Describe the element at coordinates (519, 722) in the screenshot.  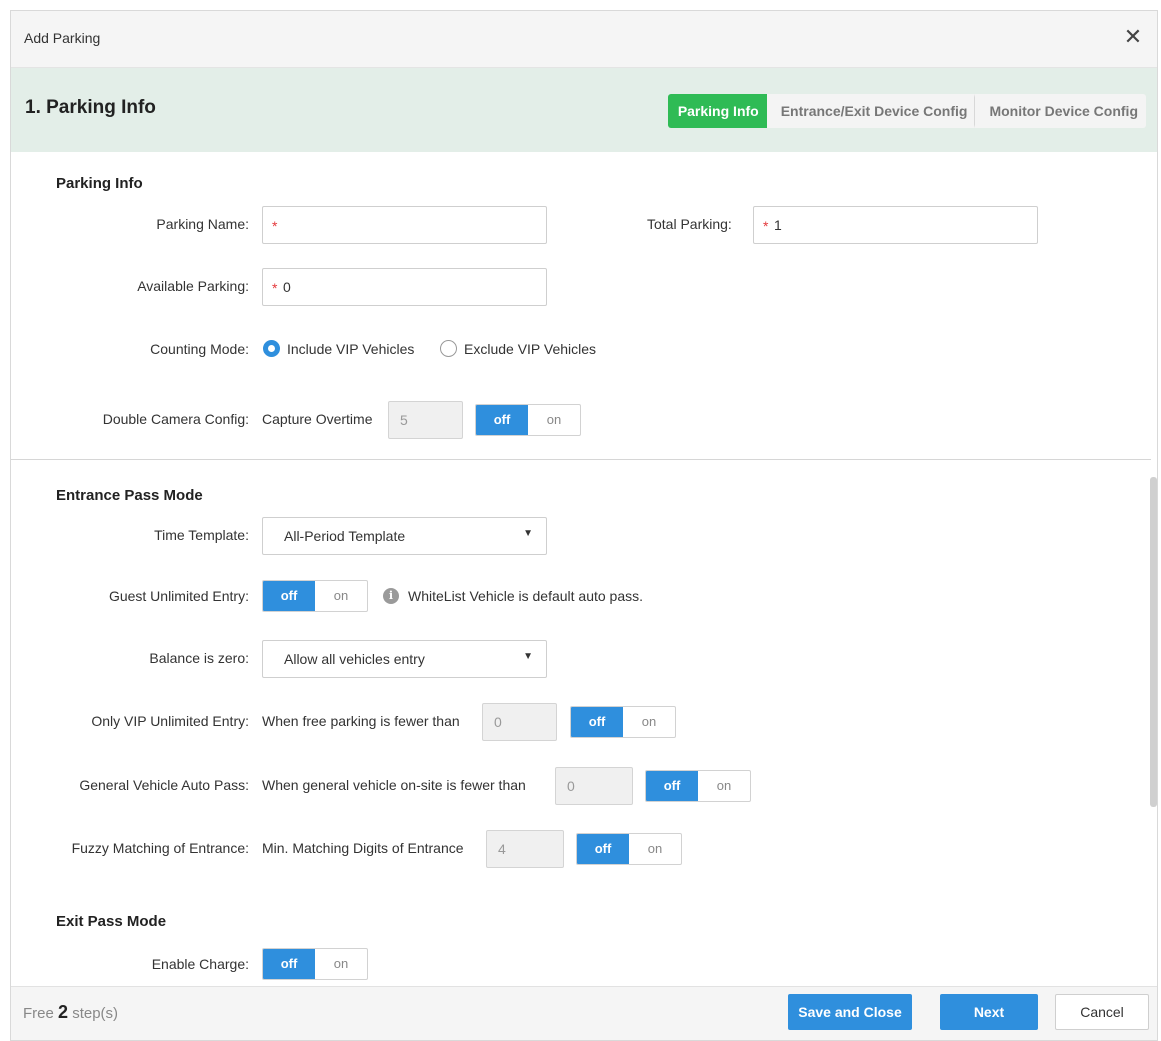
I see `vip-unlimited-input: 0` at that location.